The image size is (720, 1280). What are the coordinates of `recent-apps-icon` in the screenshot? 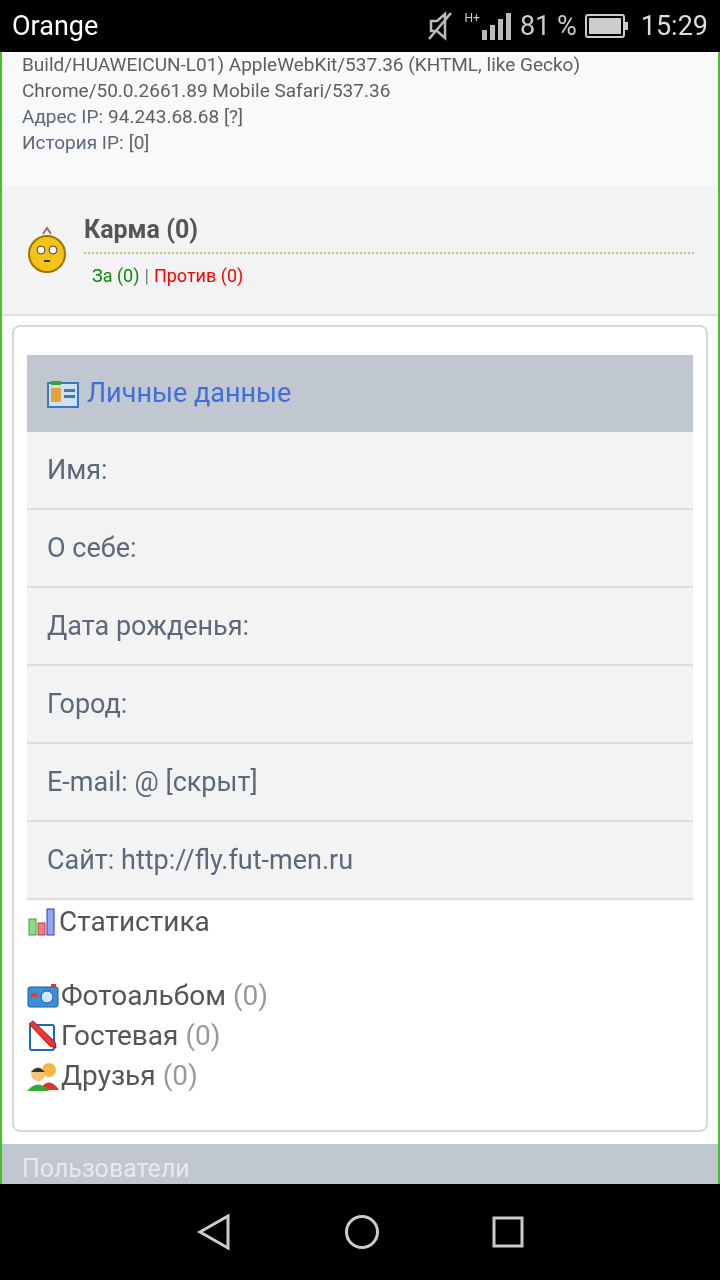 It's located at (508, 1232).